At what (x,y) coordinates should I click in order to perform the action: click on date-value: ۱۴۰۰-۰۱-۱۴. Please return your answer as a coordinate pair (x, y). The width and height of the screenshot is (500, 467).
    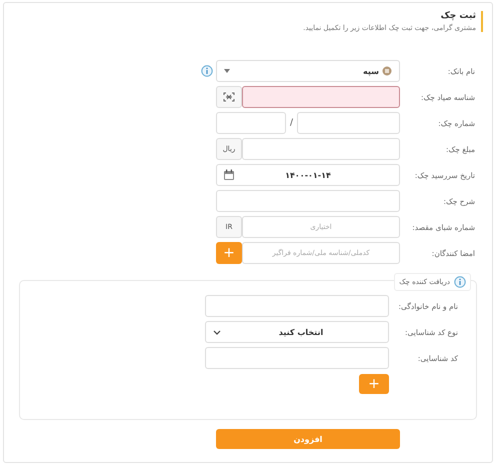
    Looking at the image, I should click on (308, 175).